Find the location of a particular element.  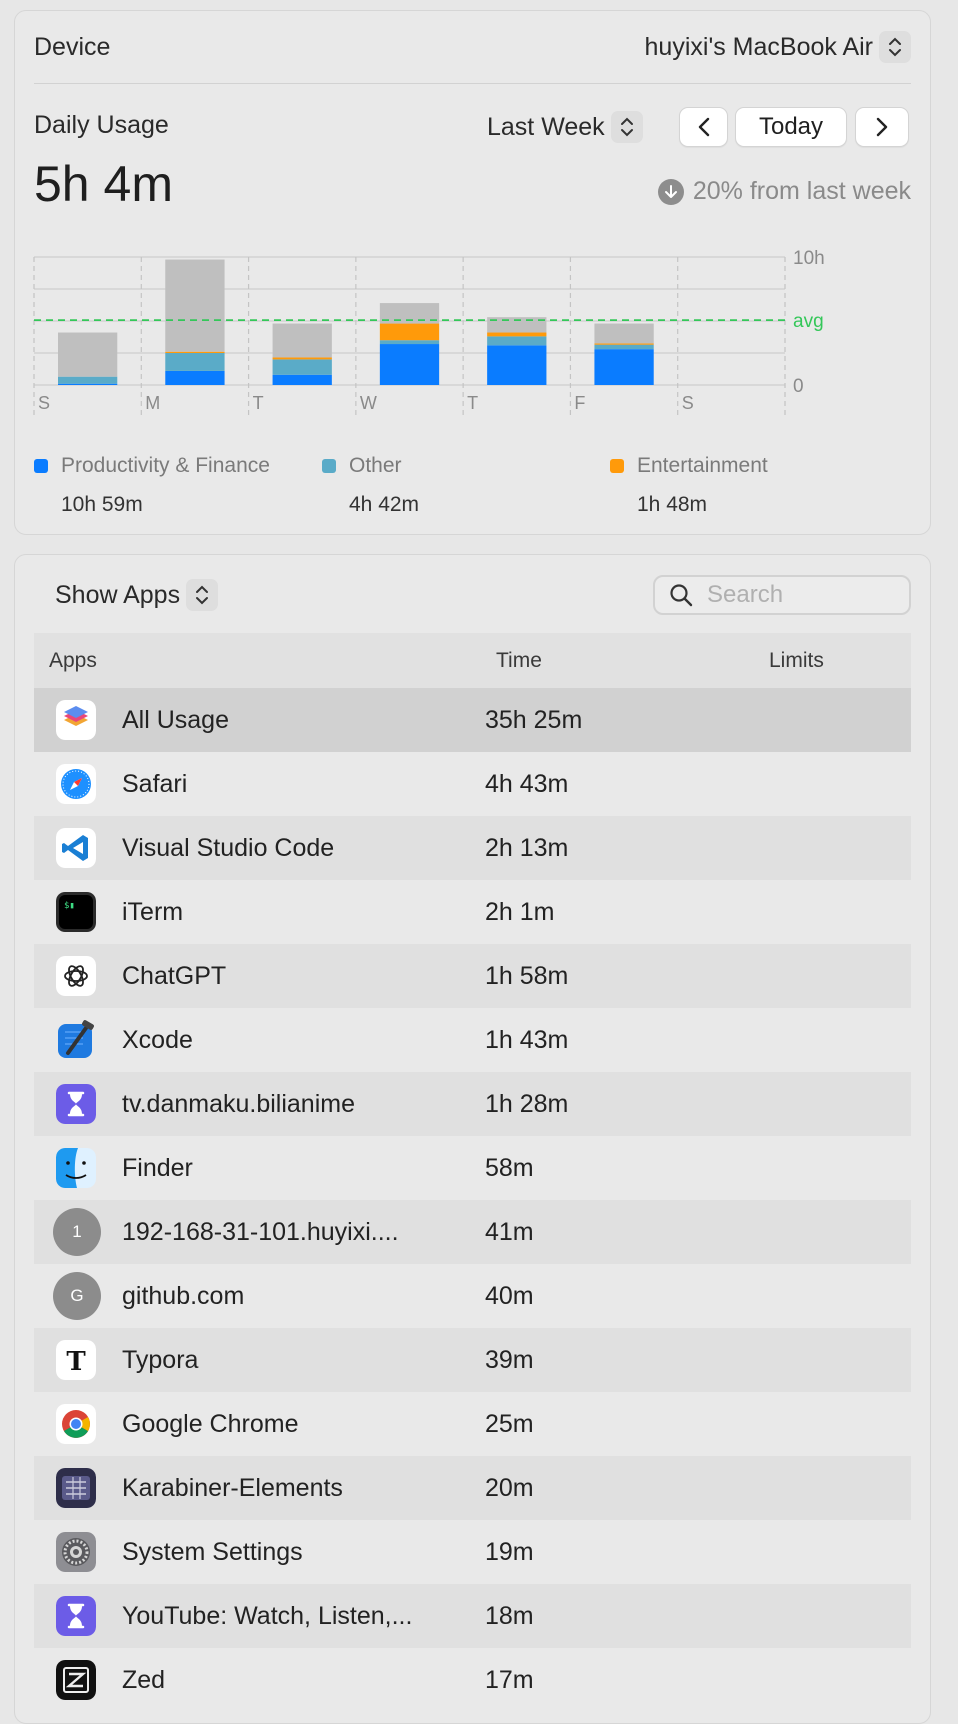

chrome-icon is located at coordinates (76, 1424).